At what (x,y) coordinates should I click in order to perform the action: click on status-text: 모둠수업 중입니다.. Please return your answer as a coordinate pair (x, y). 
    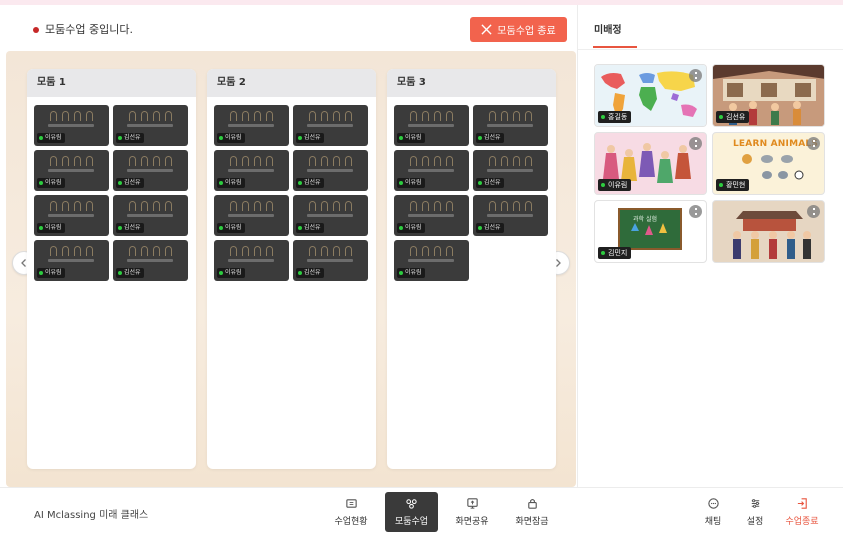
    Looking at the image, I should click on (89, 29).